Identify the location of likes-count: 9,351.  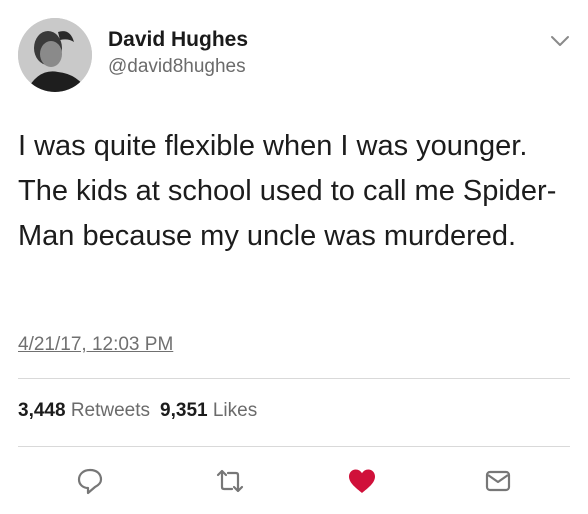
(184, 410).